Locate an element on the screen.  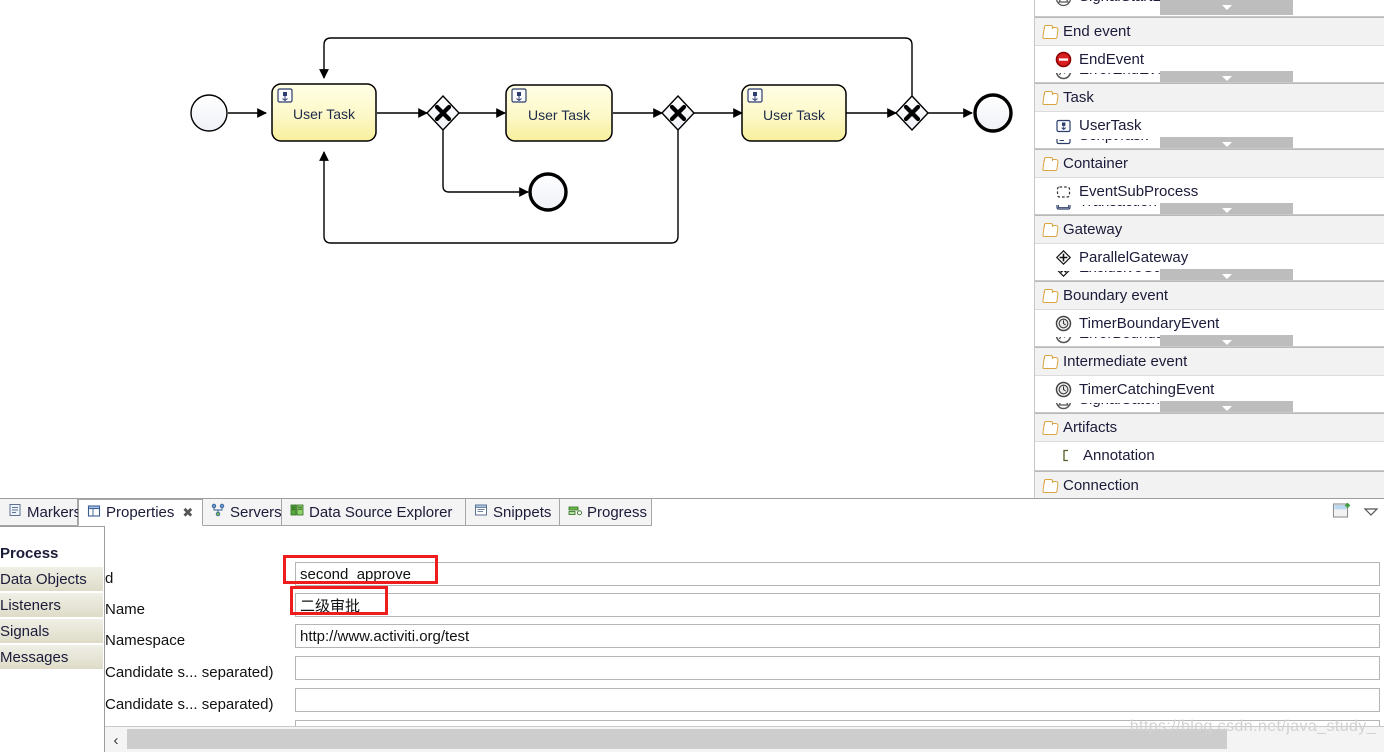
bpmn-user-task-1: User Task is located at coordinates (324, 112).